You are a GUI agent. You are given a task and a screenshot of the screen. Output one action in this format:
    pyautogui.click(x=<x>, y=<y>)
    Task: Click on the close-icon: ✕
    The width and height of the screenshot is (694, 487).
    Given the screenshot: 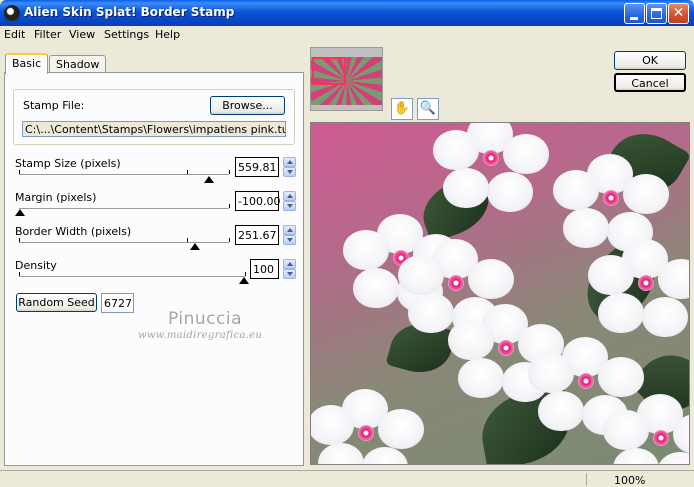 What is the action you would take?
    pyautogui.click(x=678, y=13)
    